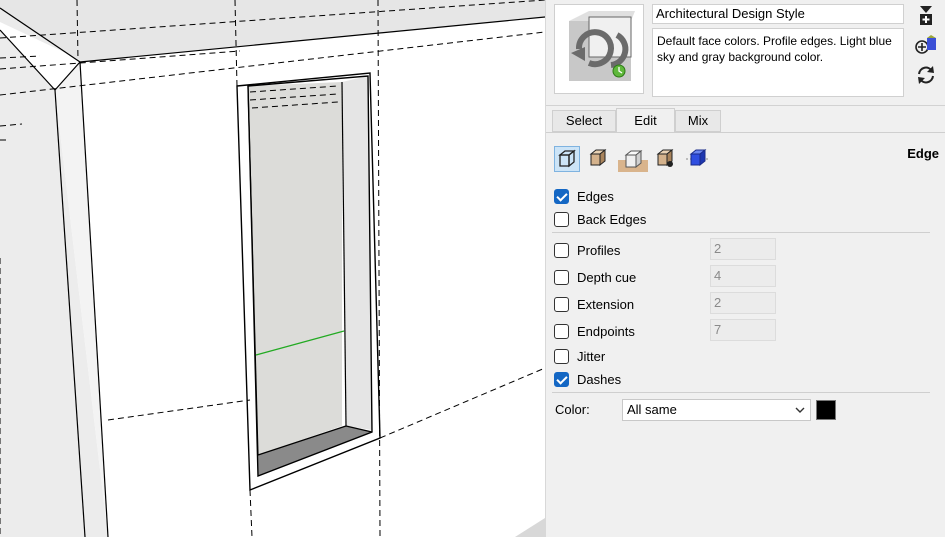 This screenshot has height=537, width=945. I want to click on create-new-style-icon, so click(926, 15).